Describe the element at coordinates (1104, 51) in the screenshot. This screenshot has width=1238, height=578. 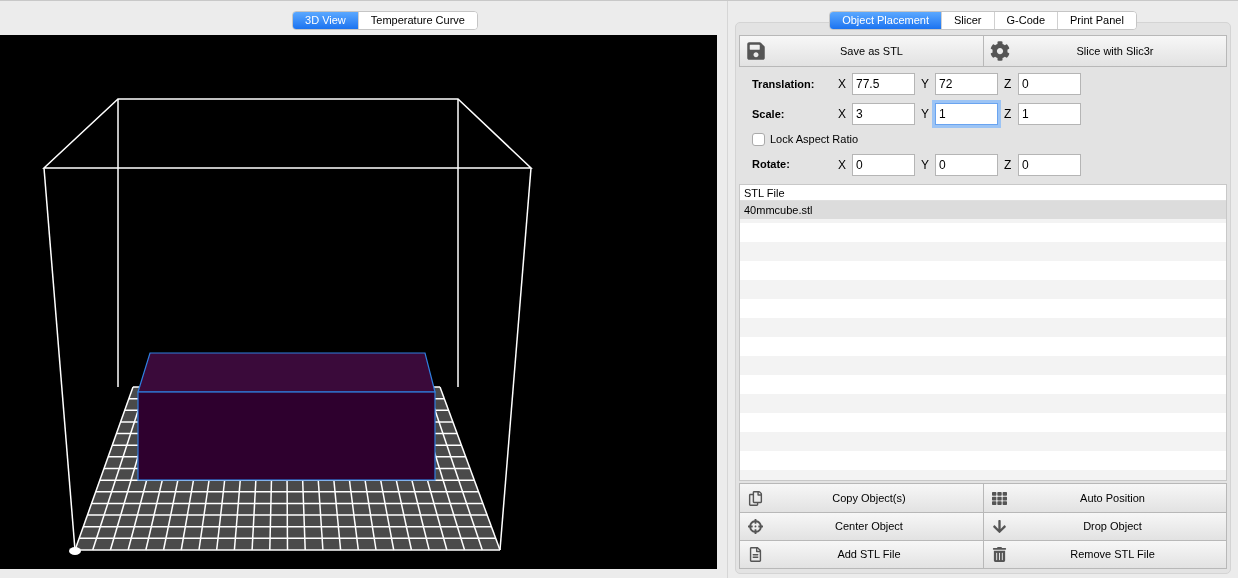
I see `toolbar-button: Slice with Slic3r` at that location.